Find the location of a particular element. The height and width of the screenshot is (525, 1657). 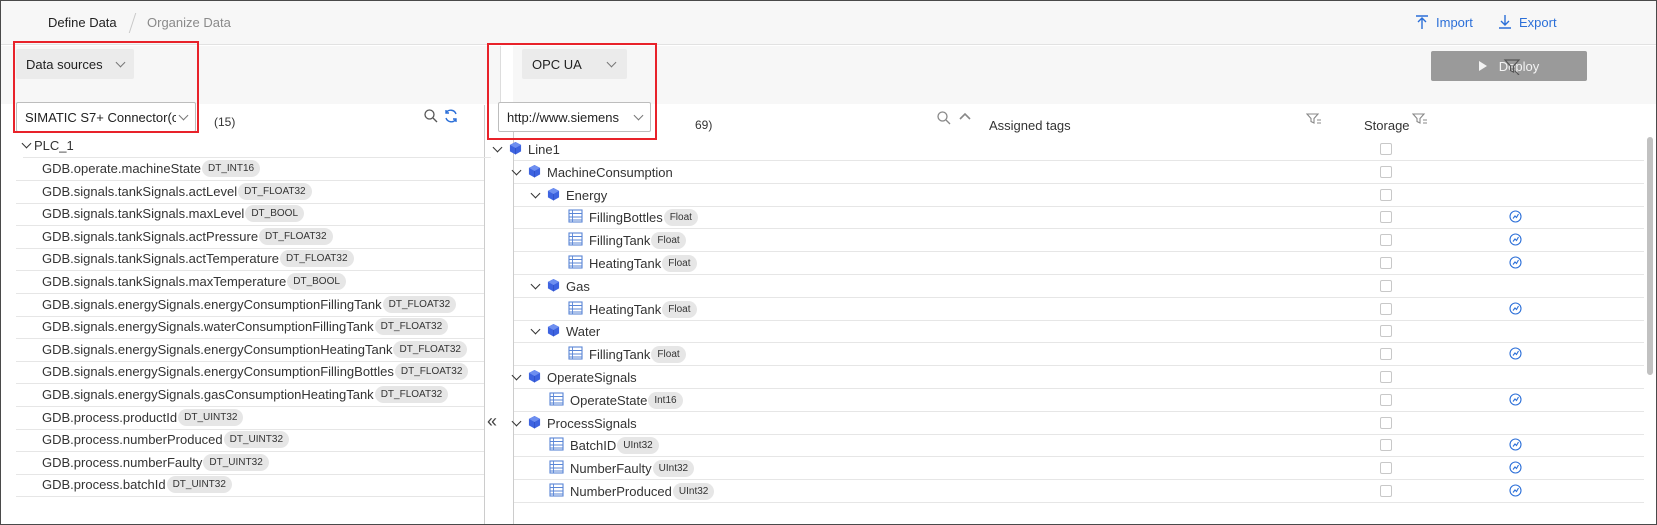

connector-select: SIMATIC S7+ Connector(c is located at coordinates (106, 117).